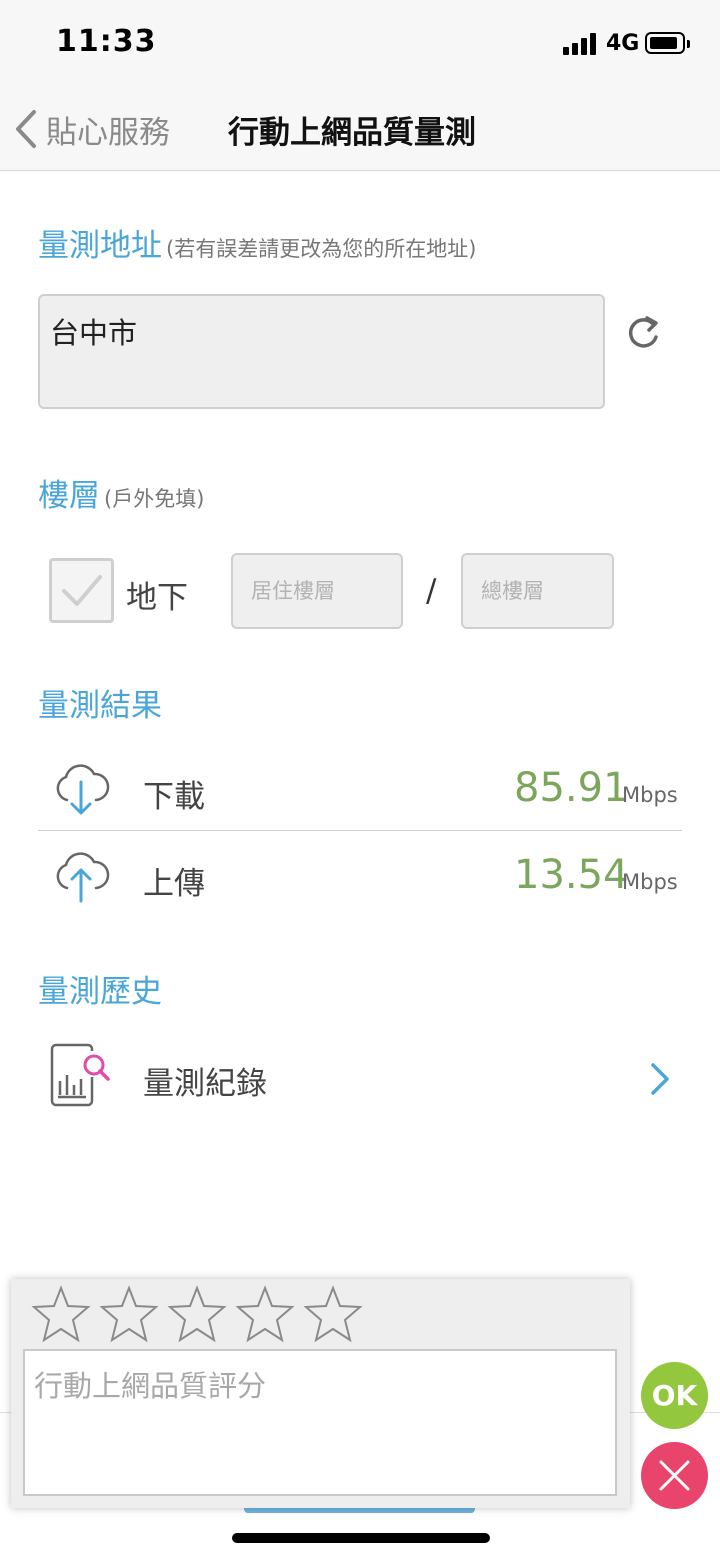 Image resolution: width=720 pixels, height=1559 pixels. Describe the element at coordinates (320, 1422) in the screenshot. I see `rating-comment-input` at that location.